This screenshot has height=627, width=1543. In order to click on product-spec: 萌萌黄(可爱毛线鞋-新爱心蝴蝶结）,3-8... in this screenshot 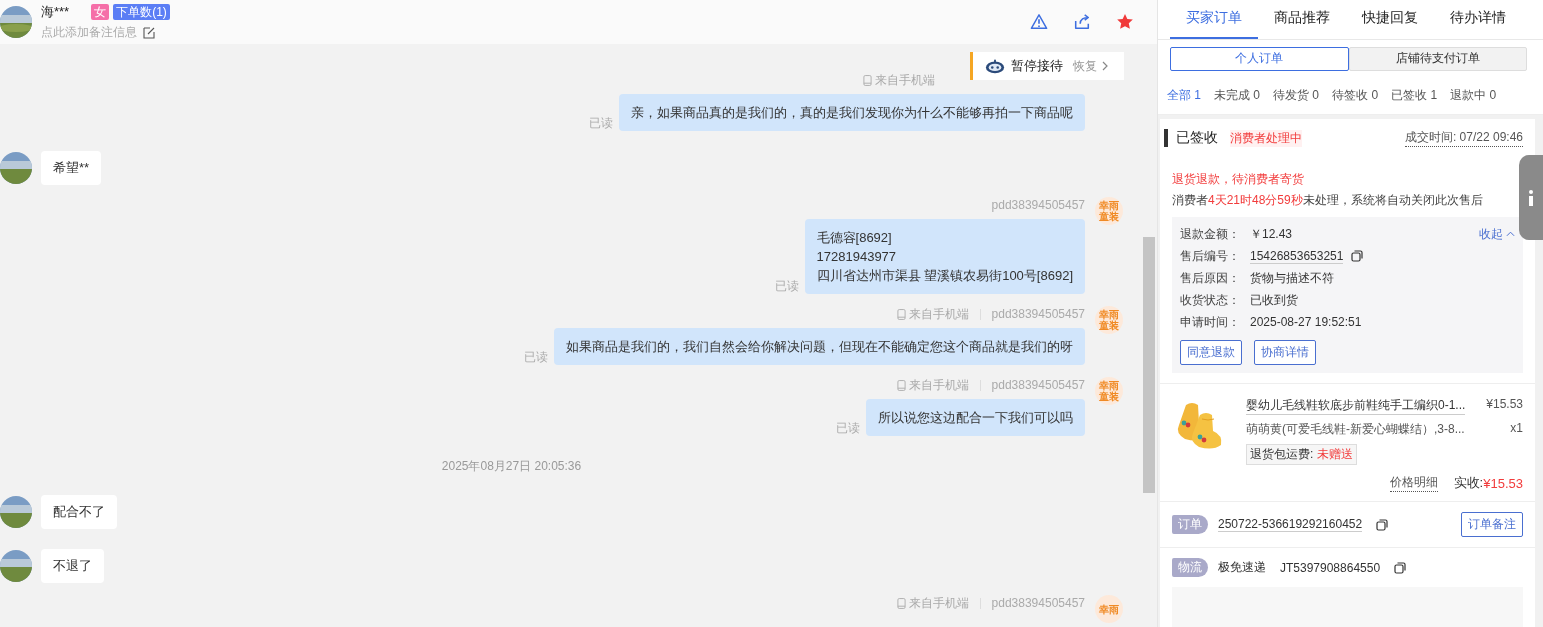, I will do `click(1355, 429)`.